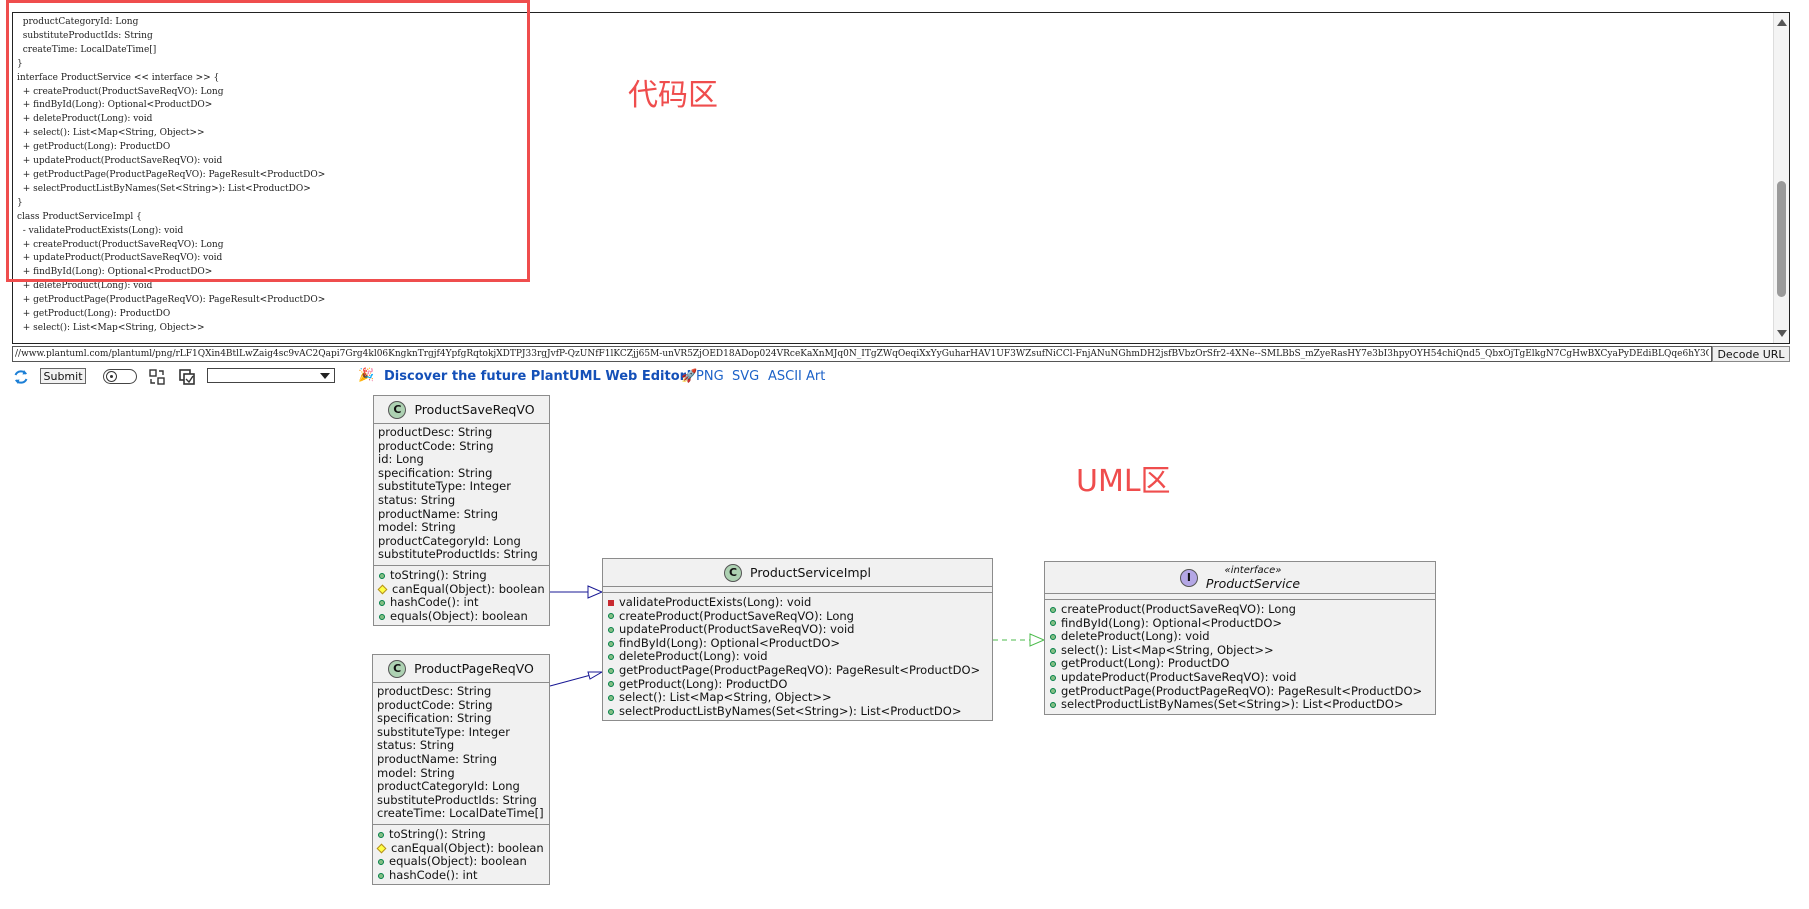 The height and width of the screenshot is (909, 1809). I want to click on class-method: select(): List<Map<String, Object>>, so click(797, 698).